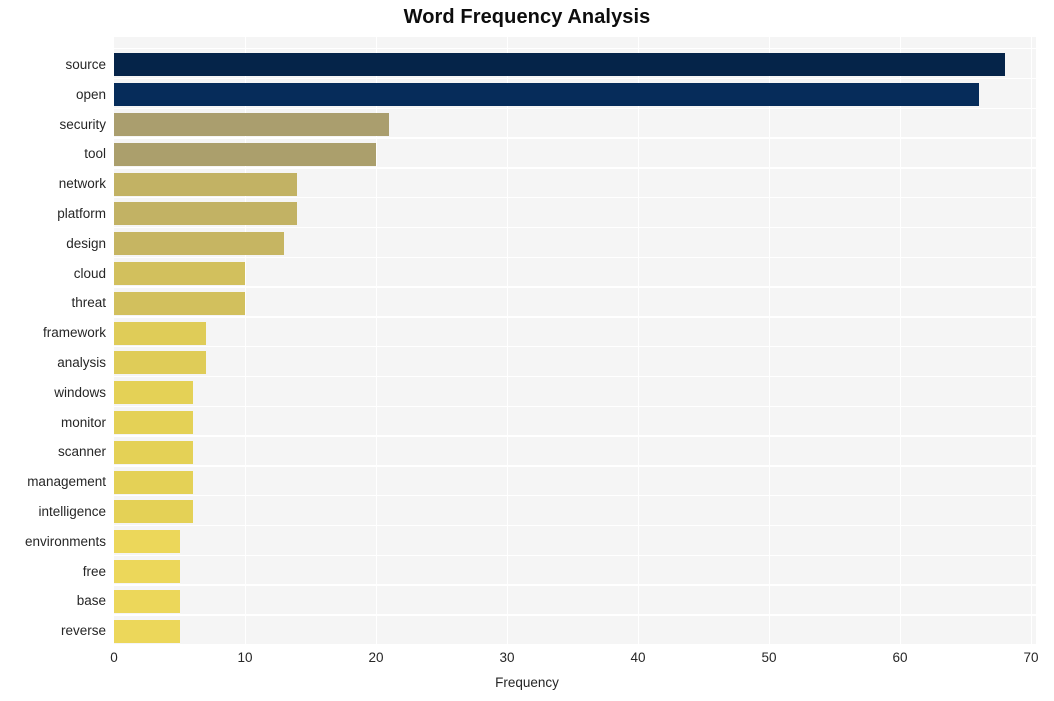 Image resolution: width=1054 pixels, height=701 pixels. Describe the element at coordinates (74, 333) in the screenshot. I see `y-axis-tick-label: framework` at that location.